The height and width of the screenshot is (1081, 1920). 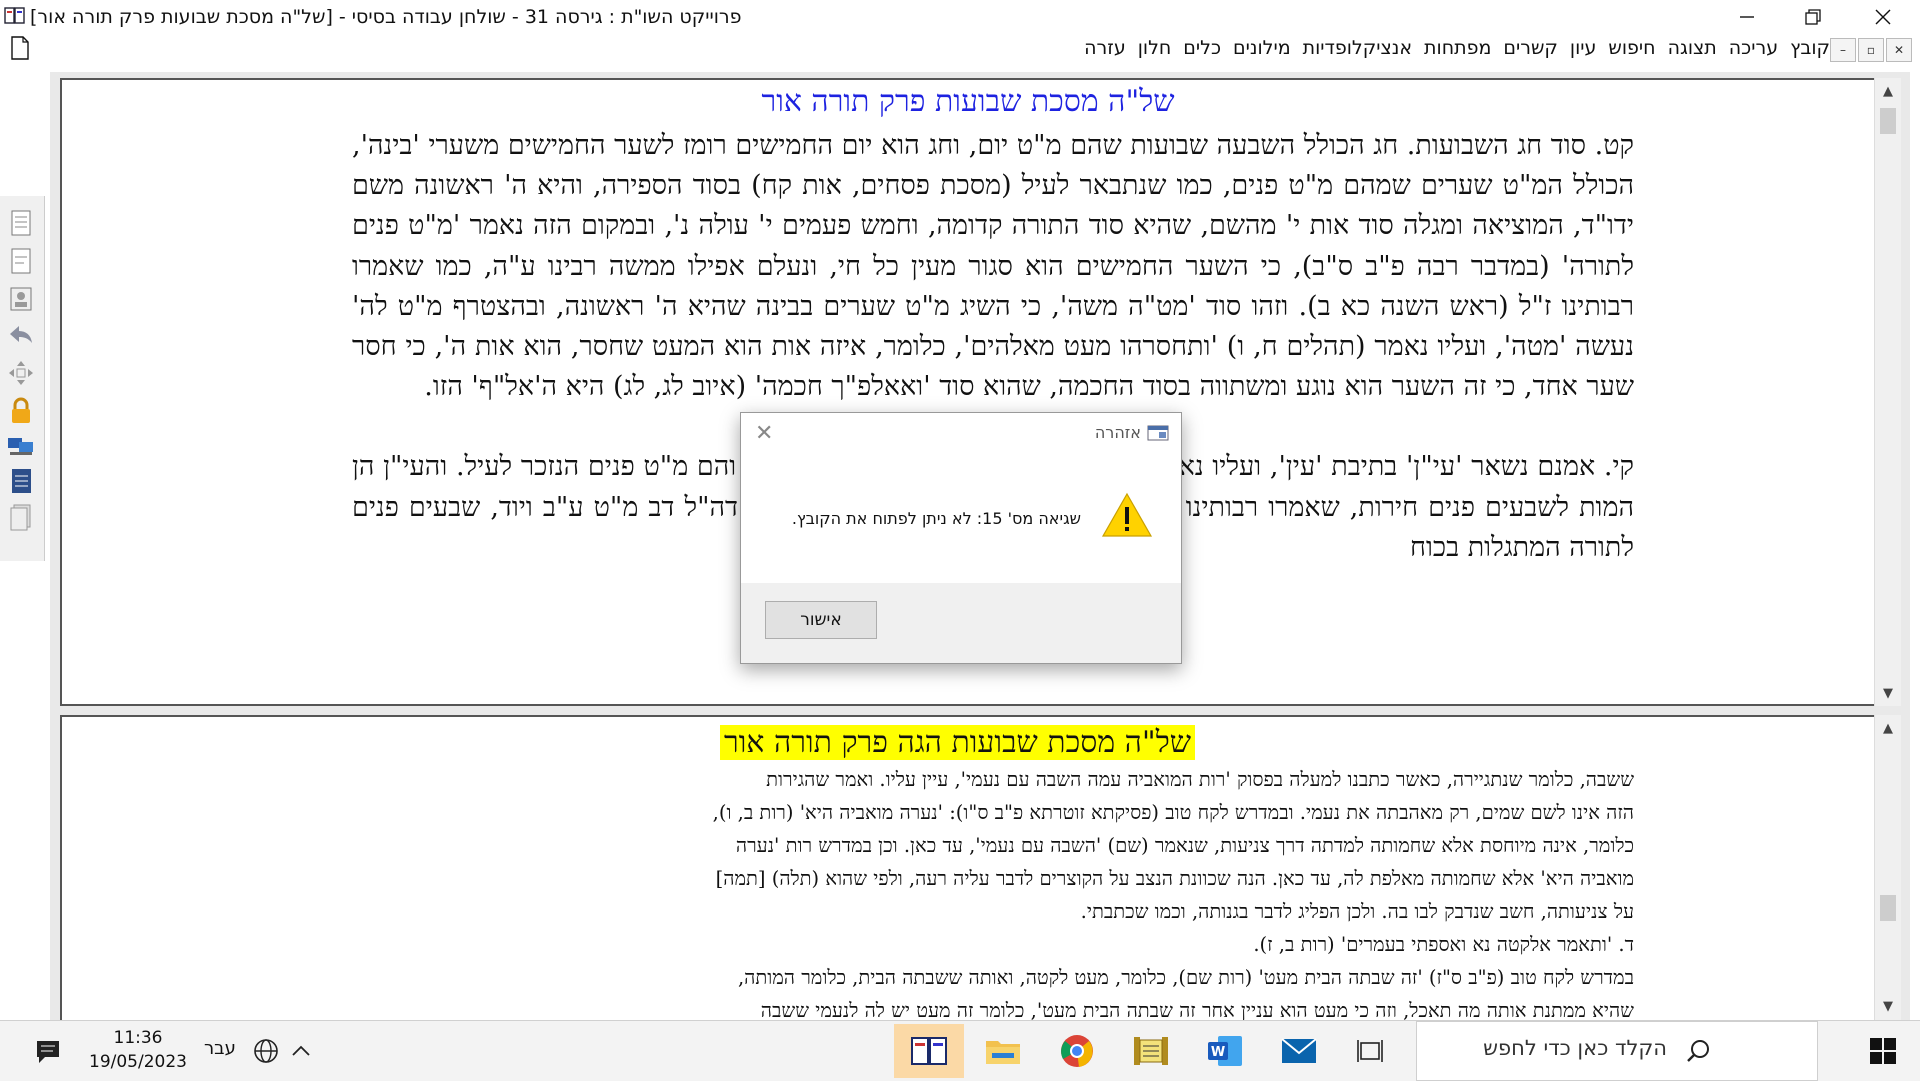 What do you see at coordinates (1810, 48) in the screenshot?
I see `menu-file: קובץ` at bounding box center [1810, 48].